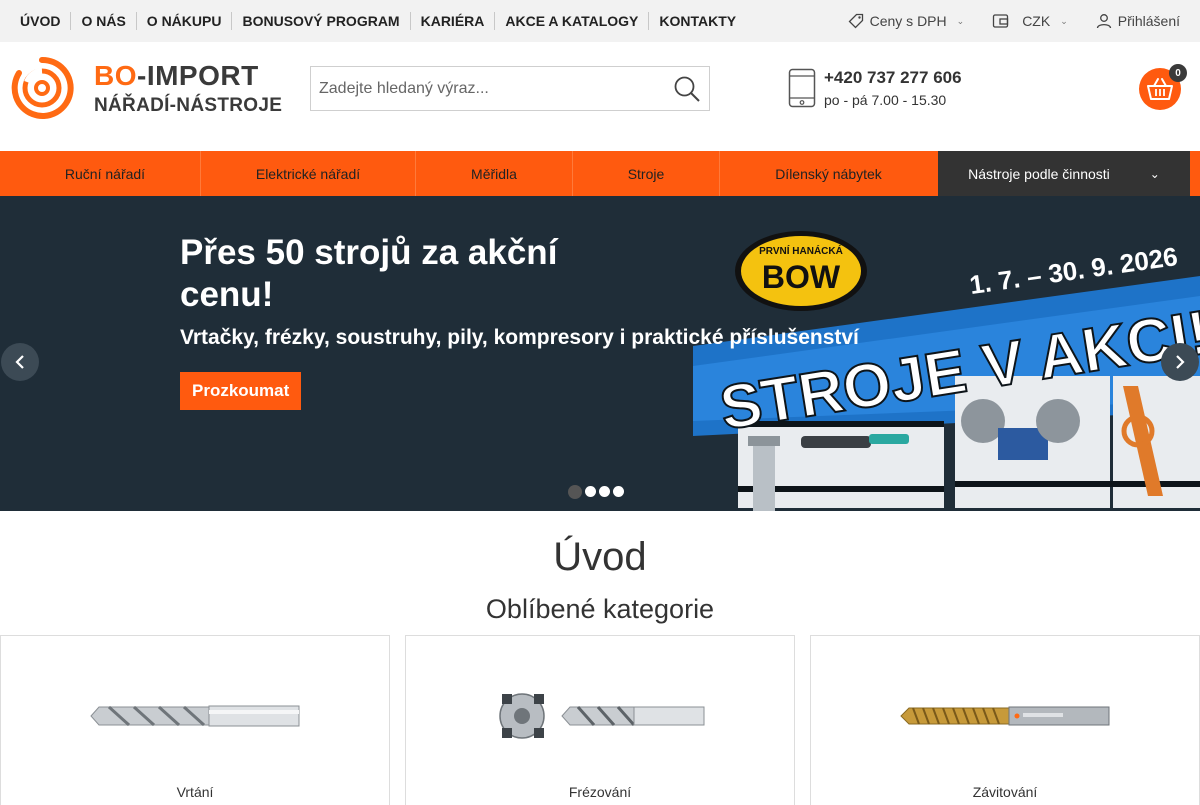 Image resolution: width=1200 pixels, height=805 pixels. I want to click on topnav-kontakty: KONTAKTY, so click(697, 21).